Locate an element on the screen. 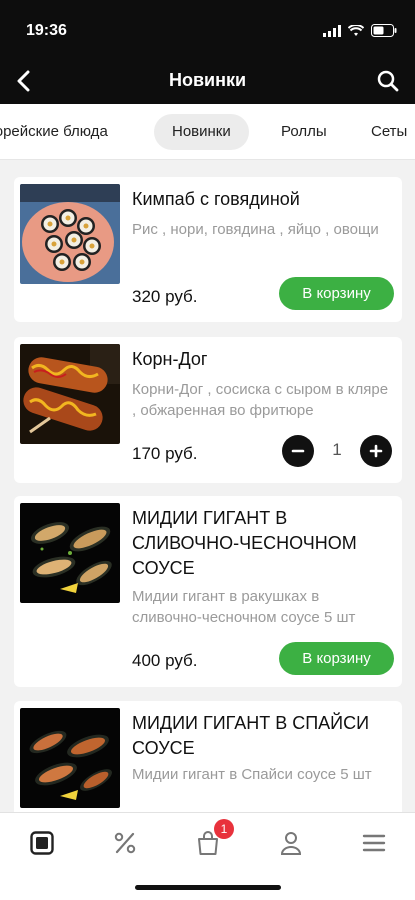 The image size is (415, 900). hamburger-icon is located at coordinates (374, 843).